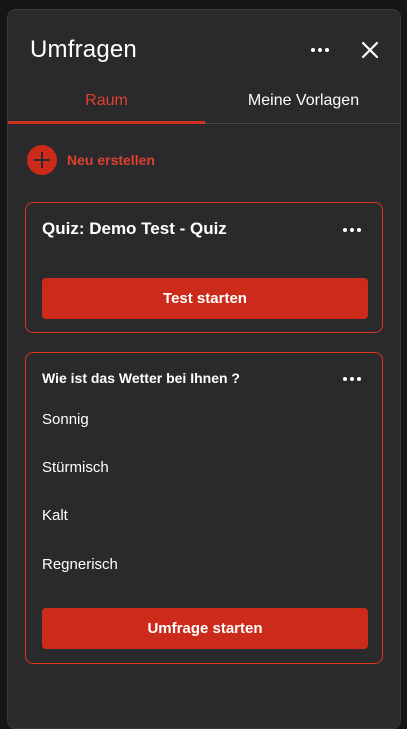 This screenshot has width=407, height=729. I want to click on active-tab-indicator, so click(106, 122).